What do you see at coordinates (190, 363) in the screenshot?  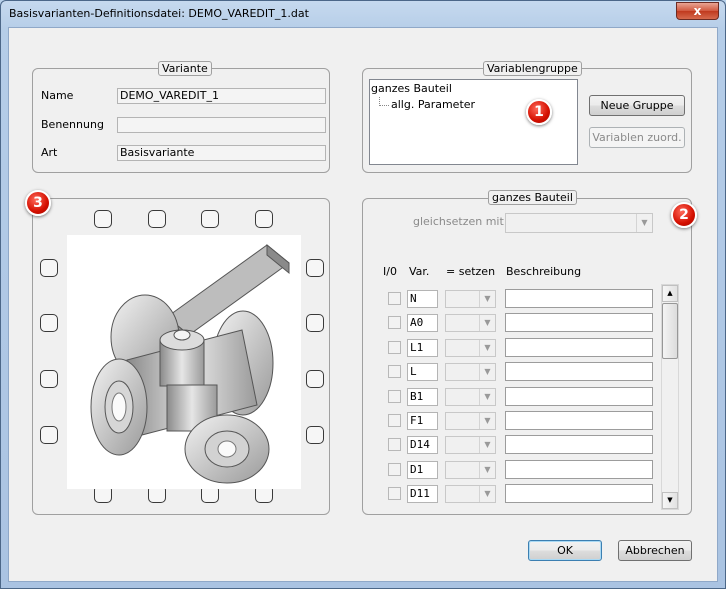 I see `valve-3d-icon` at bounding box center [190, 363].